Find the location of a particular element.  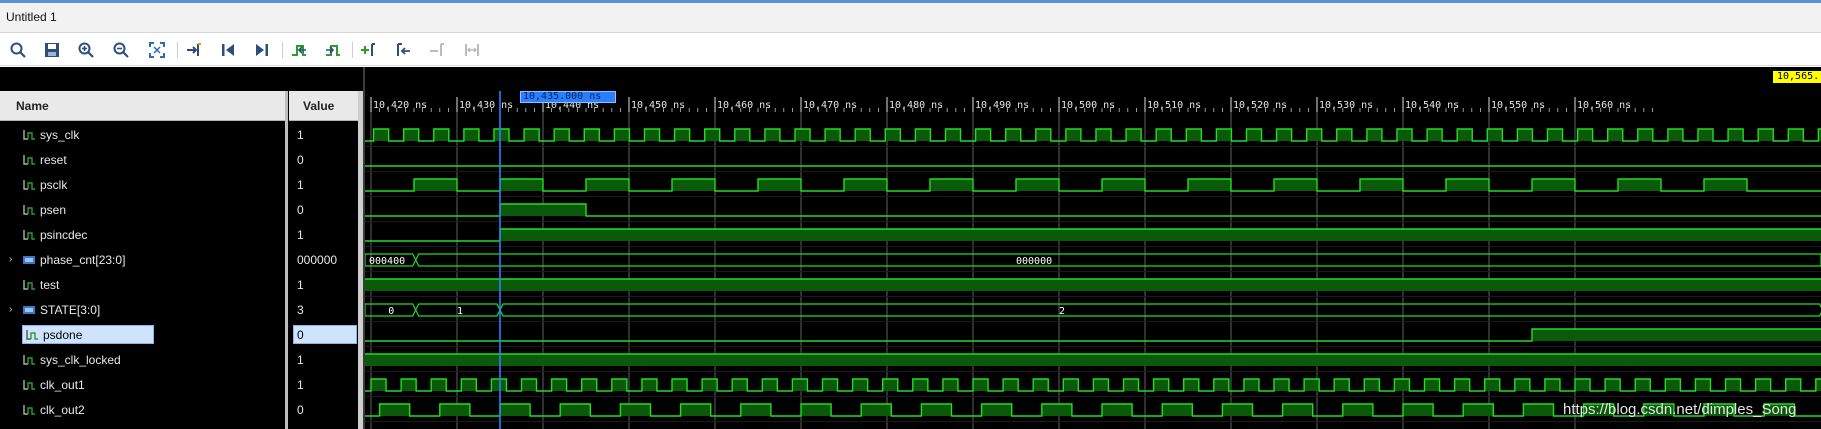

search-icon is located at coordinates (18, 50).